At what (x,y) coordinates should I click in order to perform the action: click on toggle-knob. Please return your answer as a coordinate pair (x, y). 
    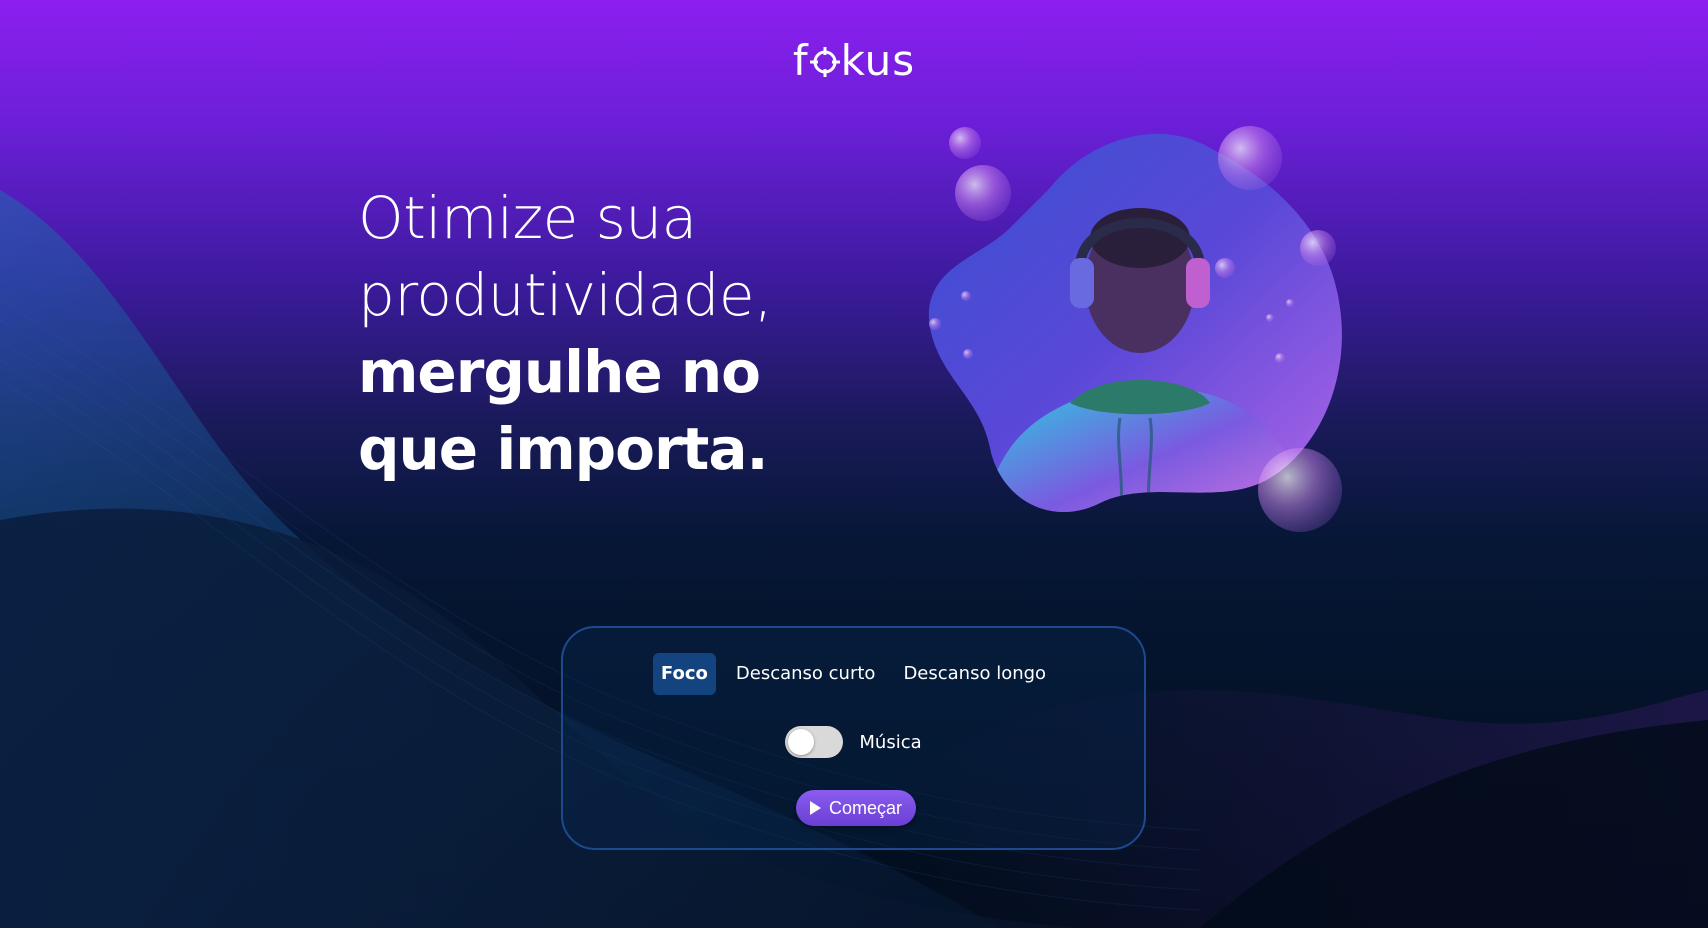
    Looking at the image, I should click on (801, 742).